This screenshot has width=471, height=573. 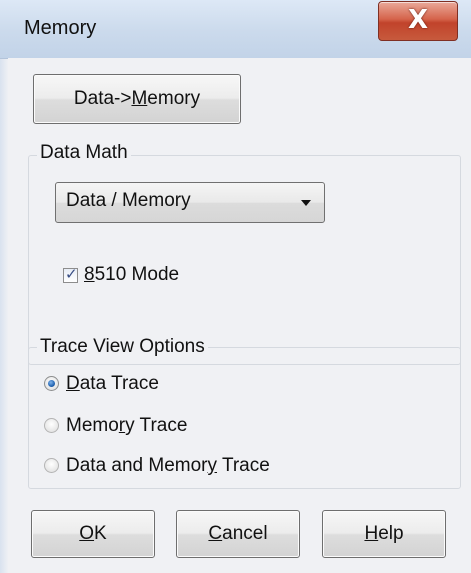 I want to click on data-and-memory-trace-label: Data and Memory Trace, so click(x=168, y=466).